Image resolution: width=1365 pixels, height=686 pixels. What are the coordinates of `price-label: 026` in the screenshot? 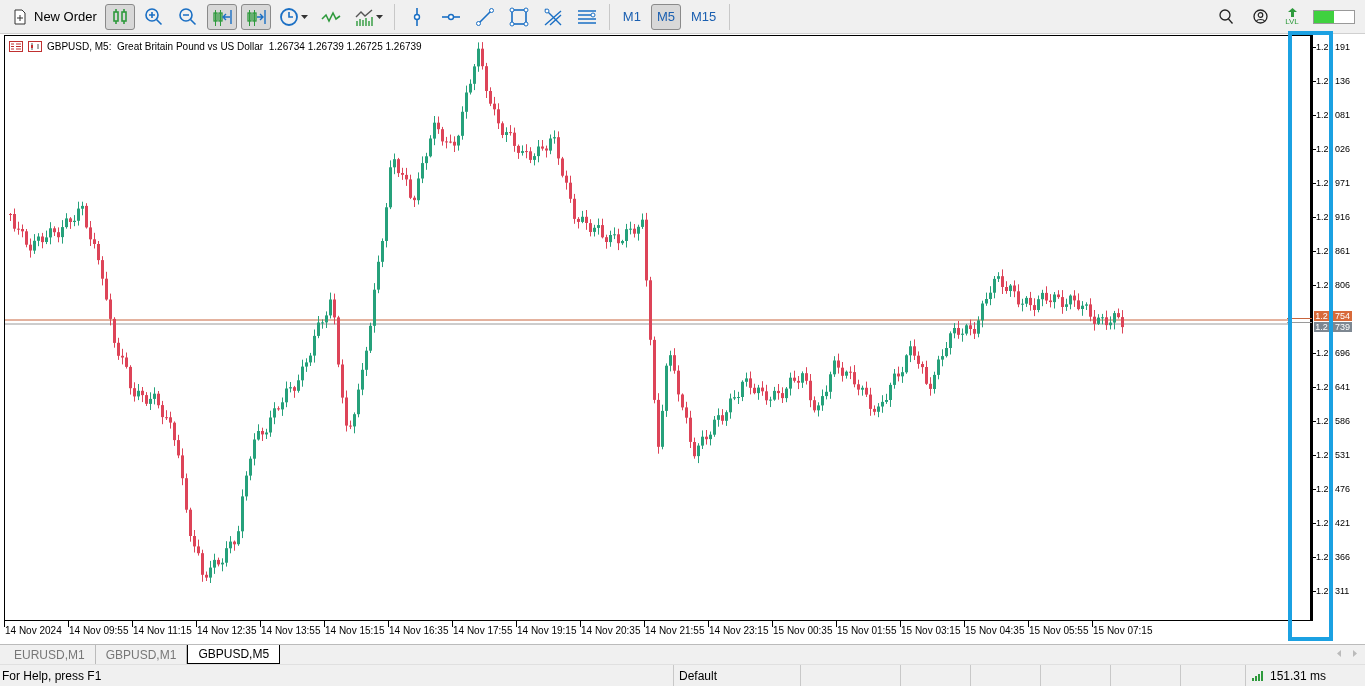 It's located at (1343, 149).